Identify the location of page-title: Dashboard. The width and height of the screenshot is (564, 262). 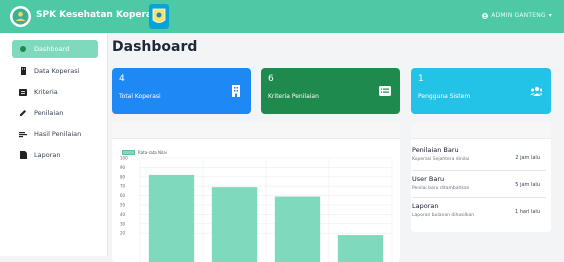
(155, 47).